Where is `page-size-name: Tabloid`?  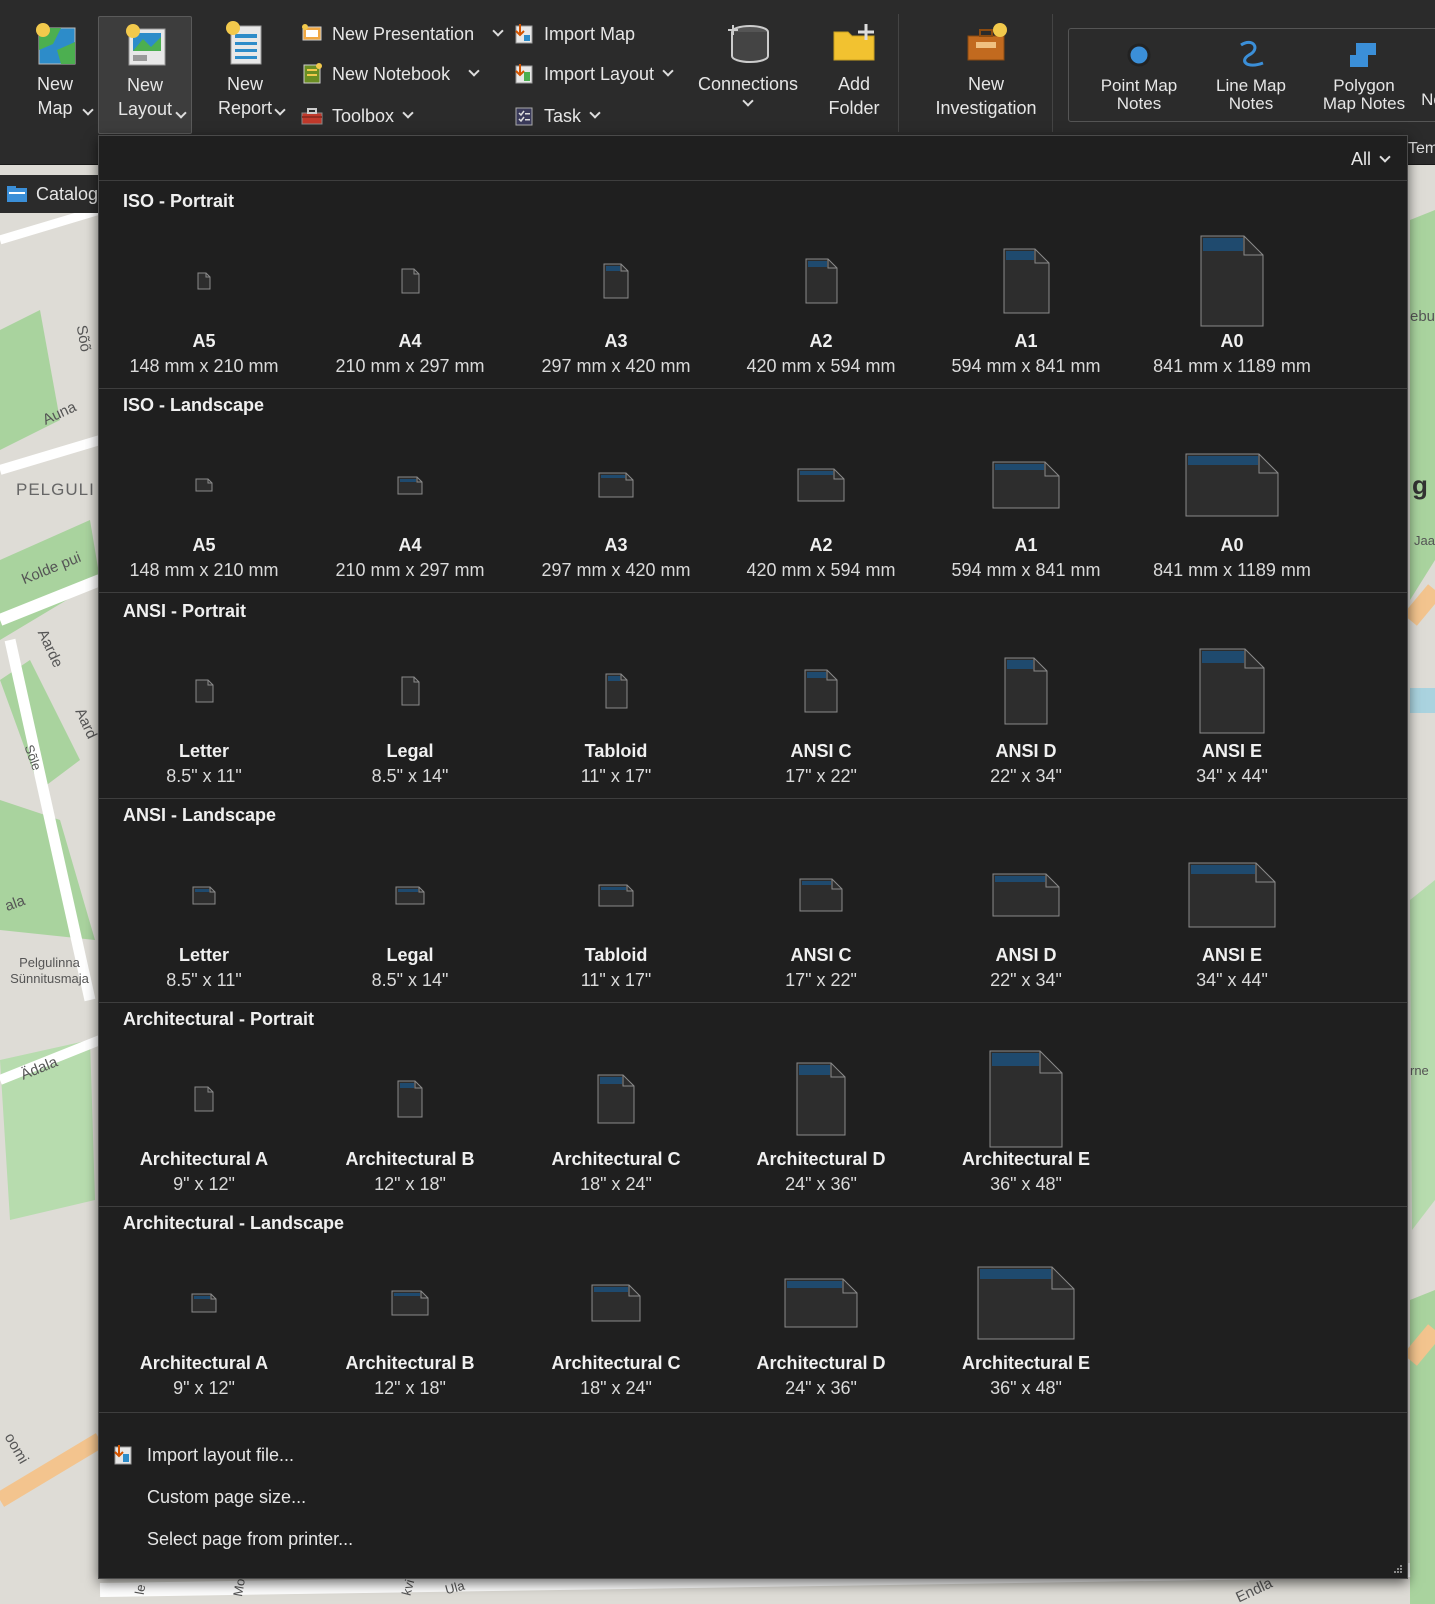
page-size-name: Tabloid is located at coordinates (616, 751).